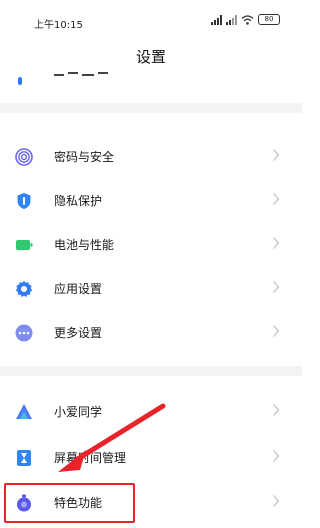 Image resolution: width=320 pixels, height=528 pixels. I want to click on more-dots-icon, so click(24, 333).